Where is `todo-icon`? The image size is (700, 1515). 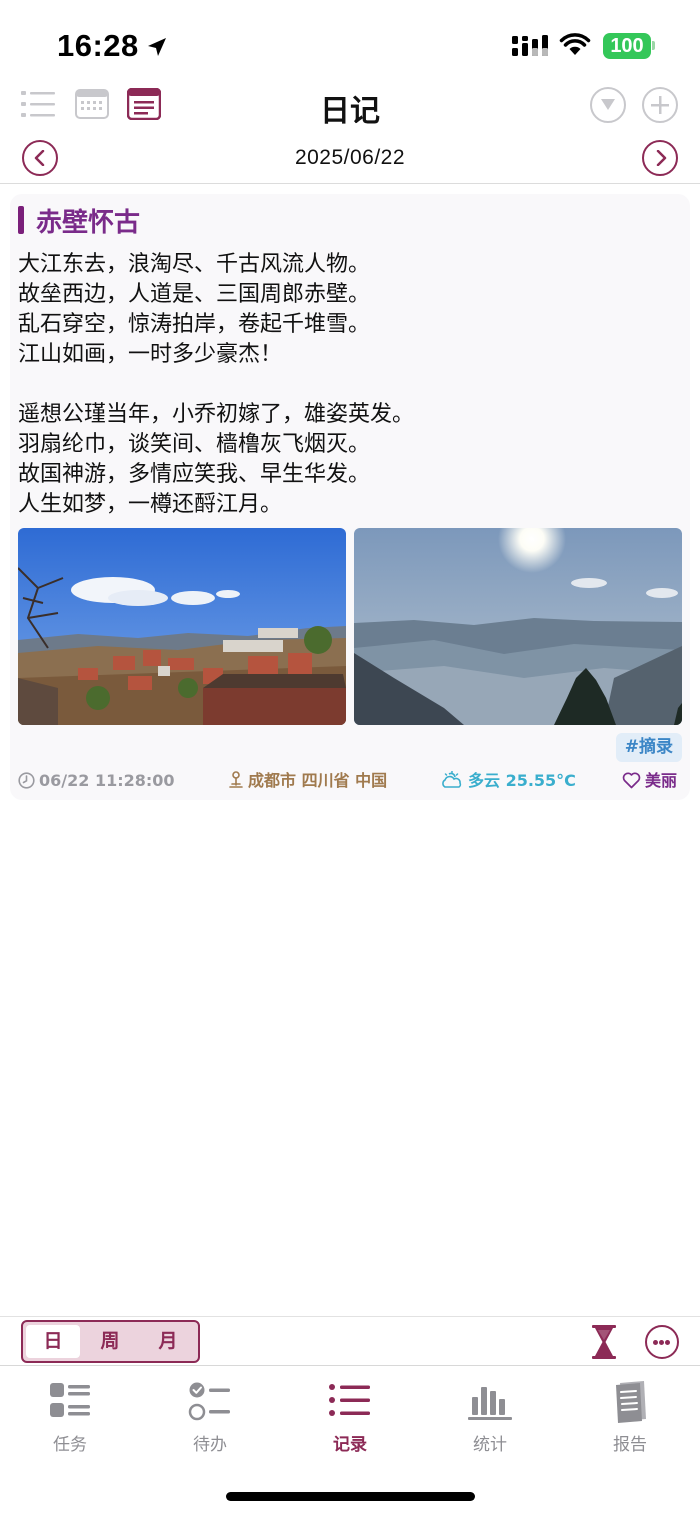 todo-icon is located at coordinates (209, 1401).